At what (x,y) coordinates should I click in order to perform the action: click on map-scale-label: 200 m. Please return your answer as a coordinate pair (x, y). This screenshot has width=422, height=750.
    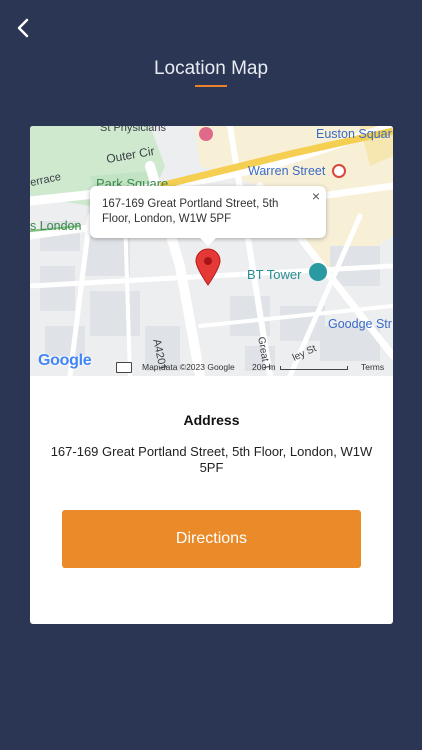
    Looking at the image, I should click on (264, 367).